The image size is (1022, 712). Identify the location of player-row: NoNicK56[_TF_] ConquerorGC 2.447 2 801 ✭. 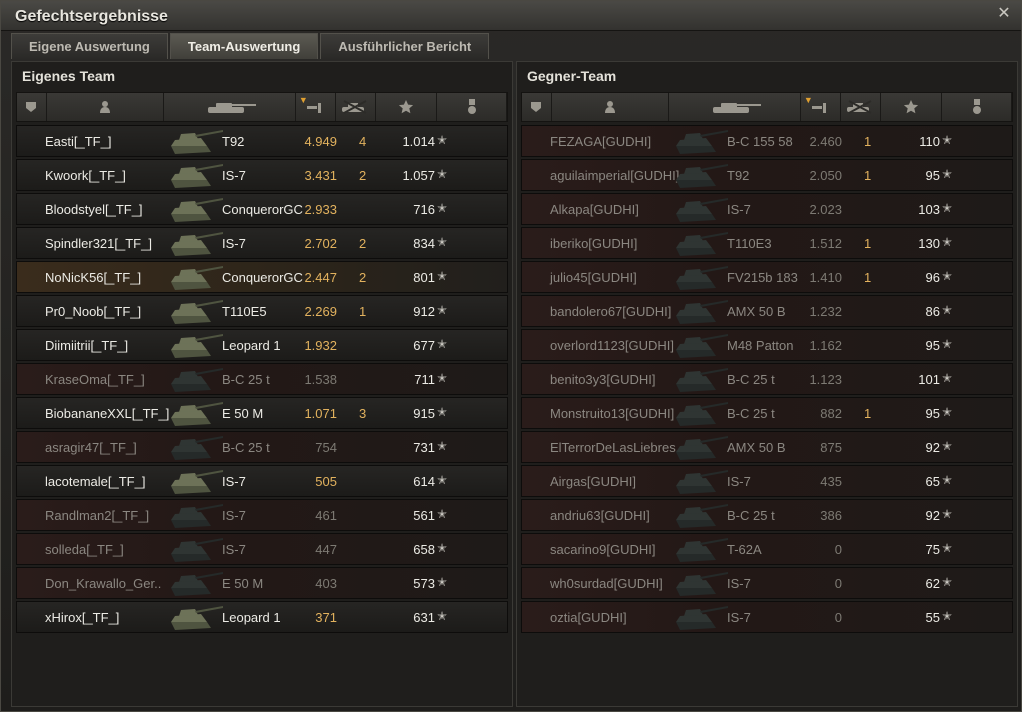
(262, 277).